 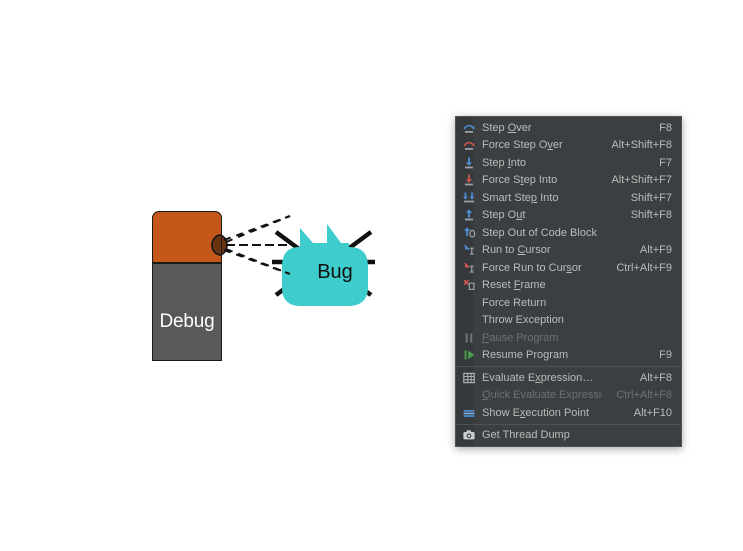 I want to click on debug-block: Debug, so click(x=187, y=286).